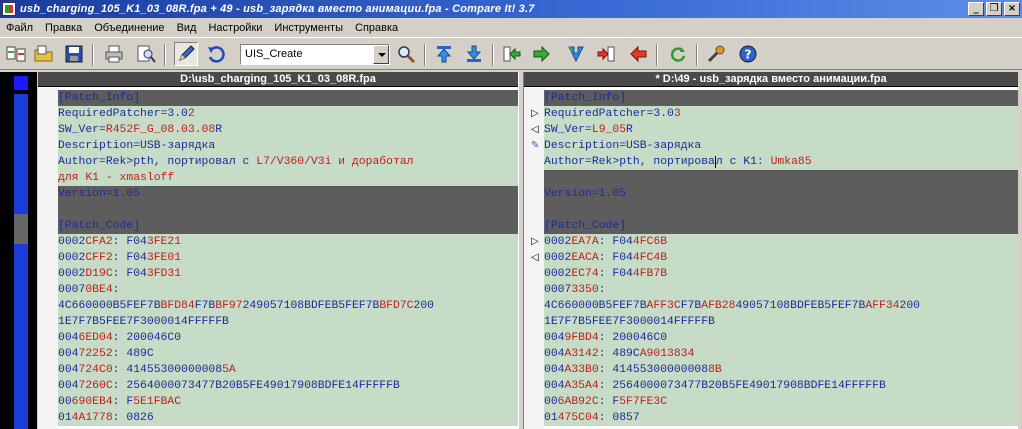 This screenshot has width=1022, height=429. Describe the element at coordinates (191, 114) in the screenshot. I see `diff-text: 2` at that location.